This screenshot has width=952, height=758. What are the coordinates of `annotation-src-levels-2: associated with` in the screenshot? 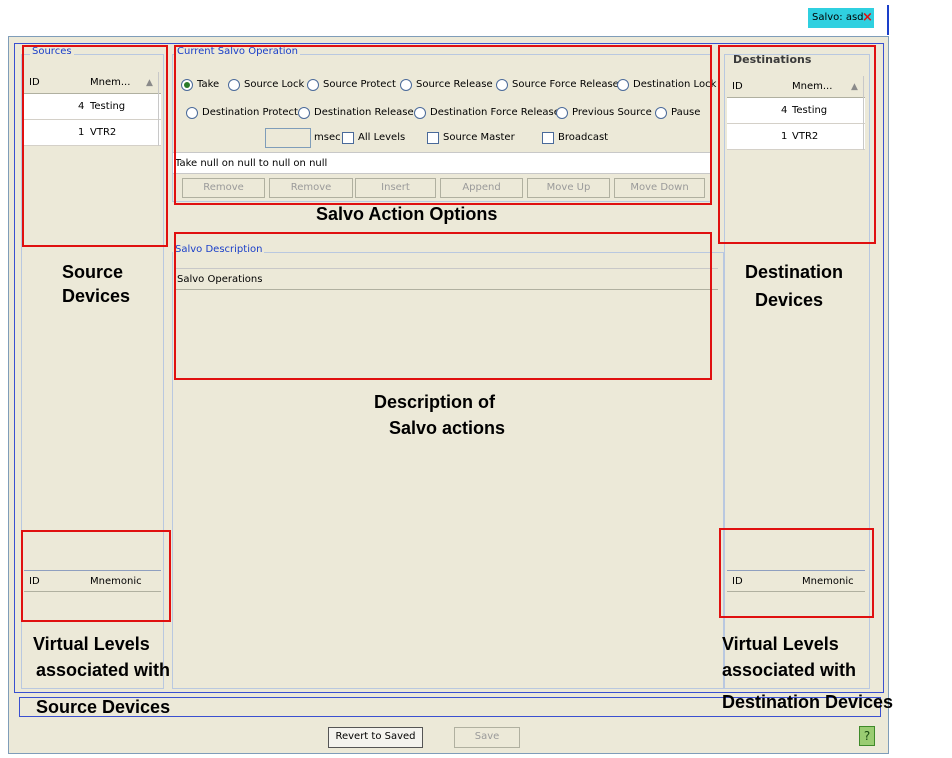 It's located at (103, 670).